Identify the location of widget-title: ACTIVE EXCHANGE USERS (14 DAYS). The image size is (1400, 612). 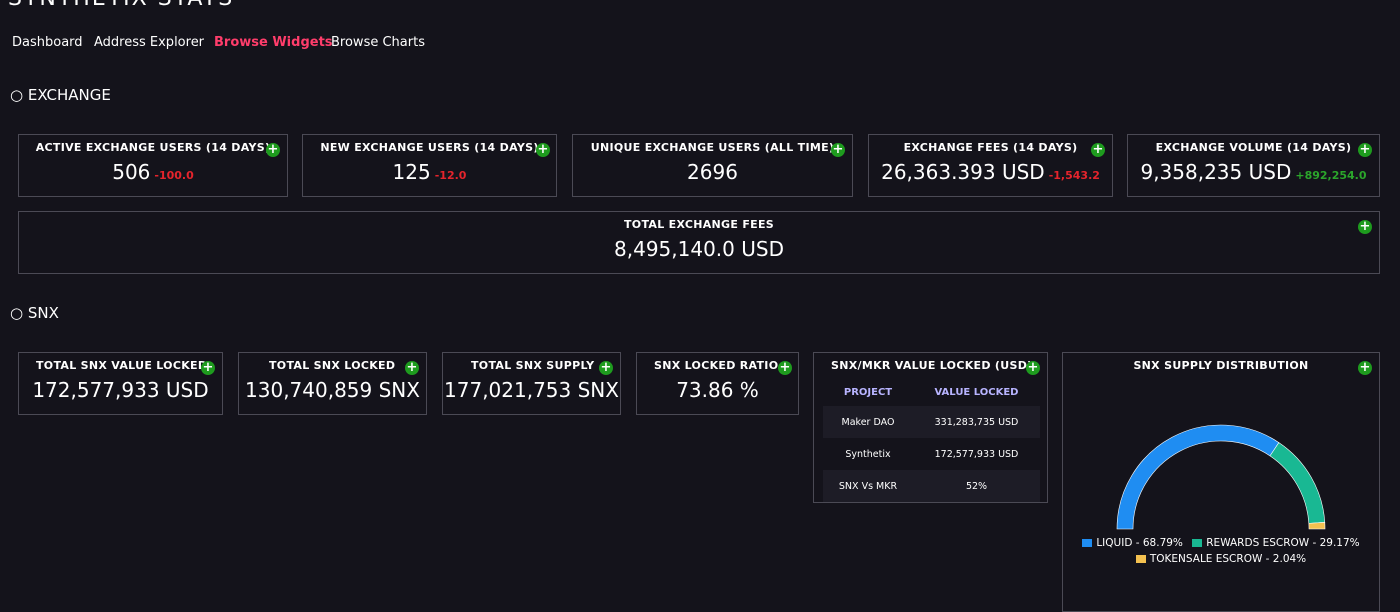
(153, 147).